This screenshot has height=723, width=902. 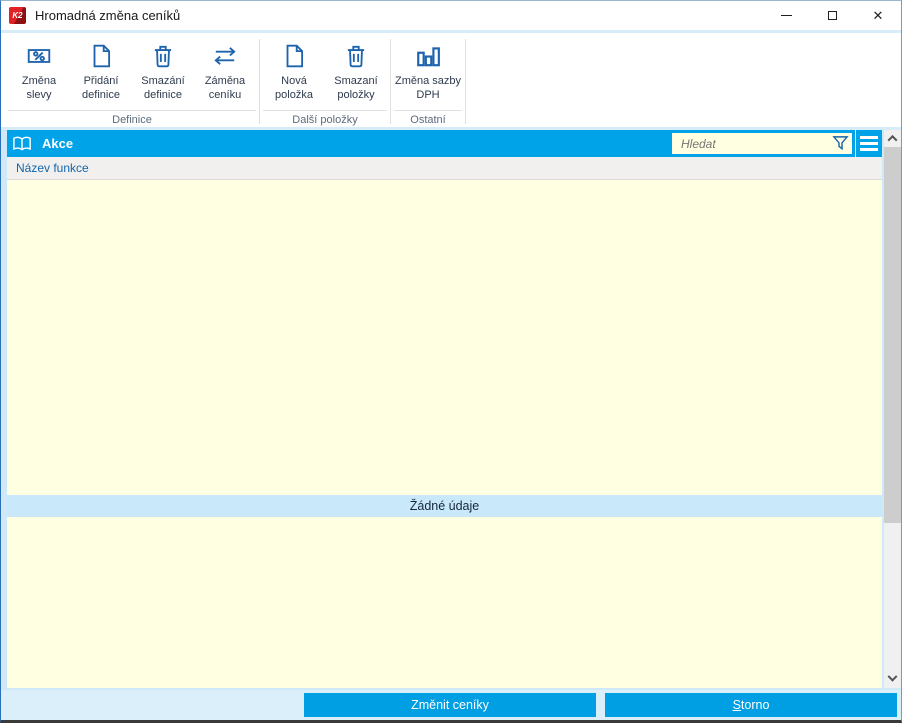 I want to click on footer-bar: Změnit ceníky Storno, so click(x=451, y=705).